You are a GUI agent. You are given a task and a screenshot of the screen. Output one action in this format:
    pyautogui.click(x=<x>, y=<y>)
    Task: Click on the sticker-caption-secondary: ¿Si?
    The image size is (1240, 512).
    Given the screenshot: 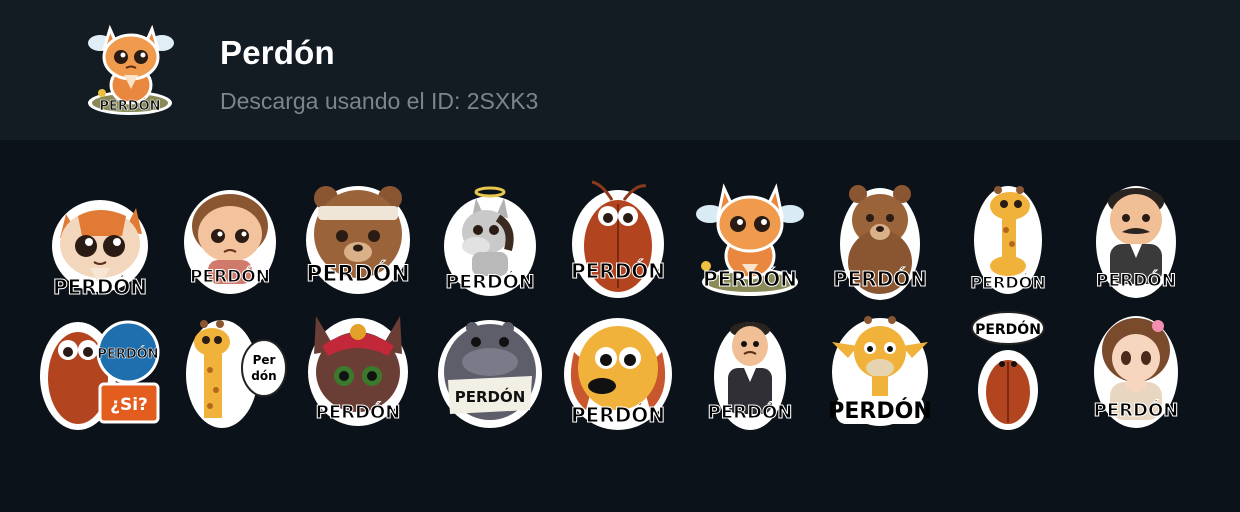 What is the action you would take?
    pyautogui.click(x=129, y=405)
    